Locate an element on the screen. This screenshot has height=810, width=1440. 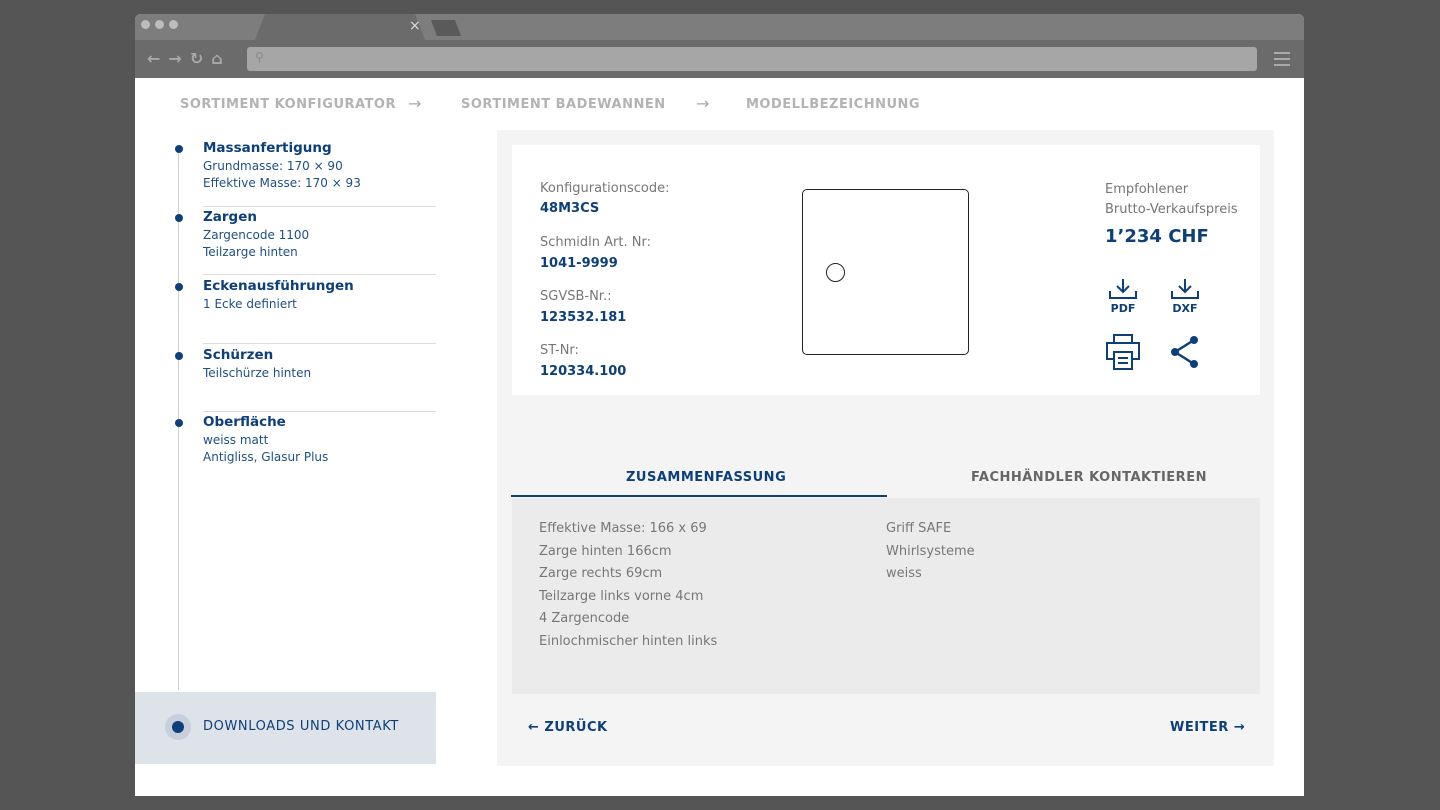
summary-item: Whirlsysteme is located at coordinates (930, 551).